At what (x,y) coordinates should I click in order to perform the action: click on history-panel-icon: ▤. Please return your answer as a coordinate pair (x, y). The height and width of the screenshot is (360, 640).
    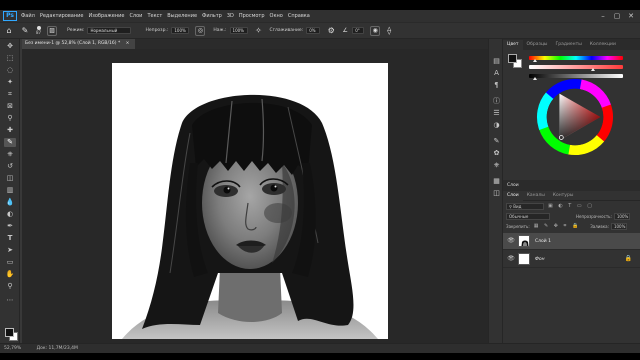
    Looking at the image, I should click on (496, 61).